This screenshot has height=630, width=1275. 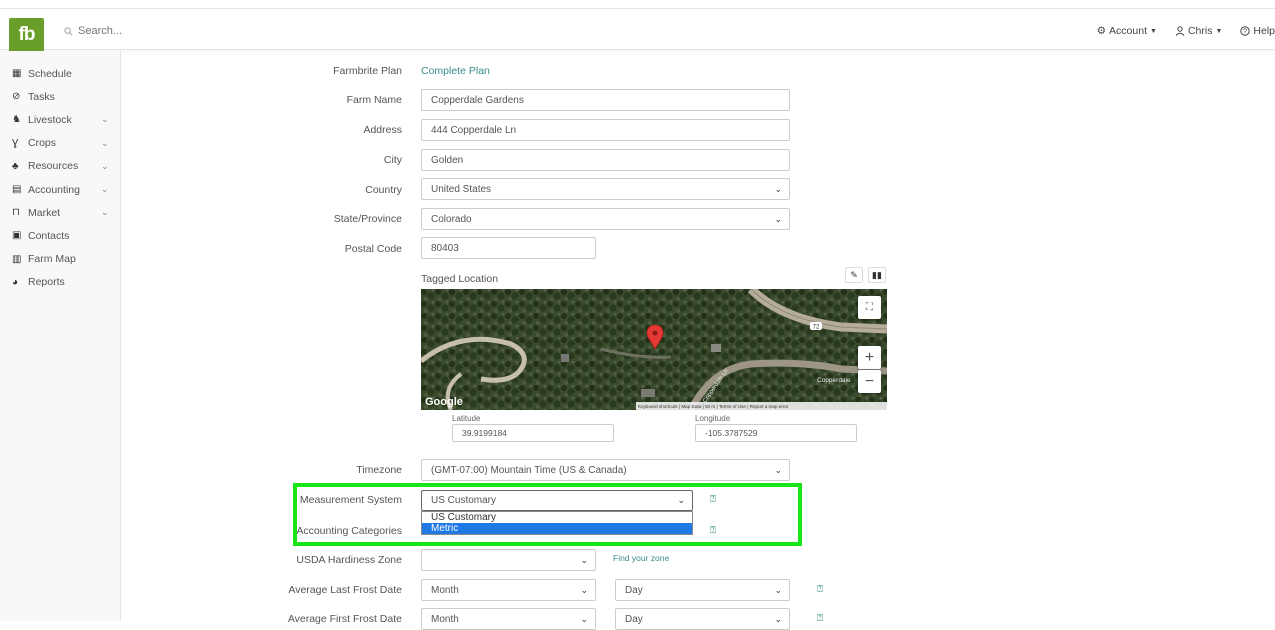 I want to click on sidebar-item-label: Livestock, so click(x=50, y=119).